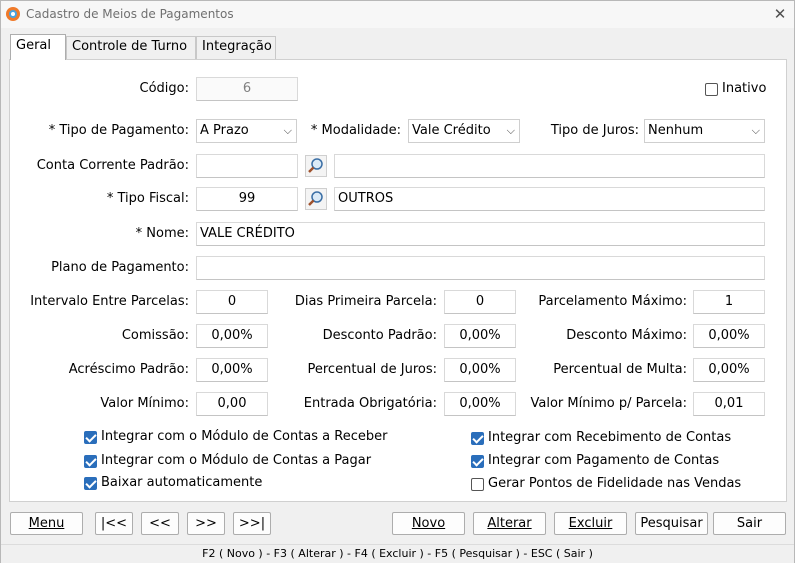 This screenshot has height=563, width=795. Describe the element at coordinates (610, 437) in the screenshot. I see `integrar-recebimento-label: Integrar com Recebimento de Contas` at that location.